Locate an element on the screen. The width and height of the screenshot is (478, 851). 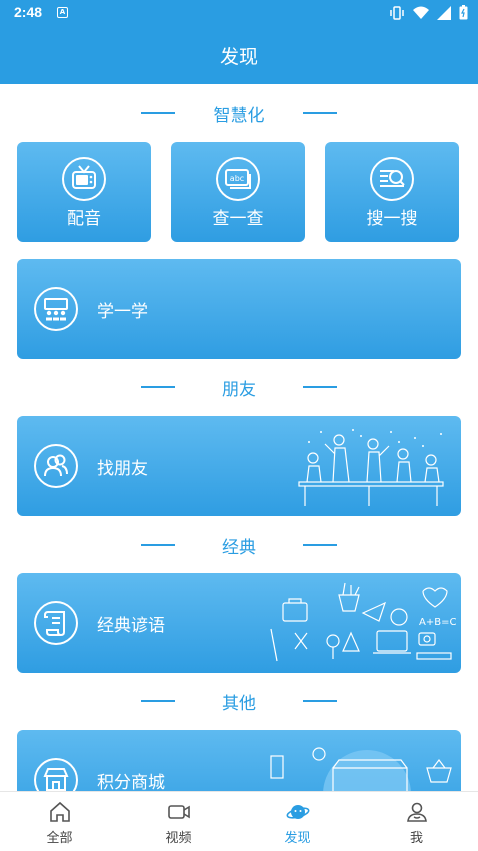
status-time: 2:48 is located at coordinates (28, 12).